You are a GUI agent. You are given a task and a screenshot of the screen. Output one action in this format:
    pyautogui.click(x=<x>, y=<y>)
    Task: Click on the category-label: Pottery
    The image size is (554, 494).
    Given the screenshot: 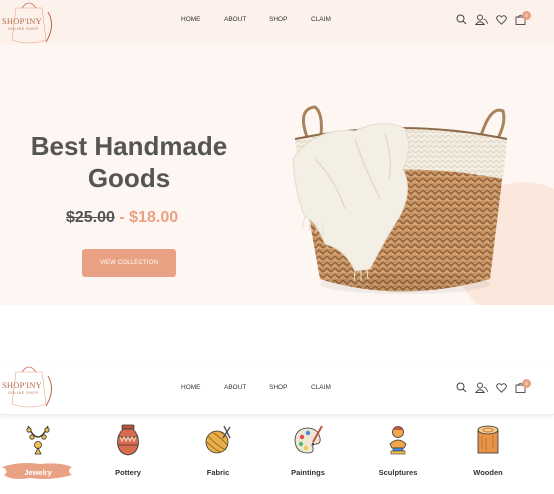 What is the action you would take?
    pyautogui.click(x=128, y=472)
    